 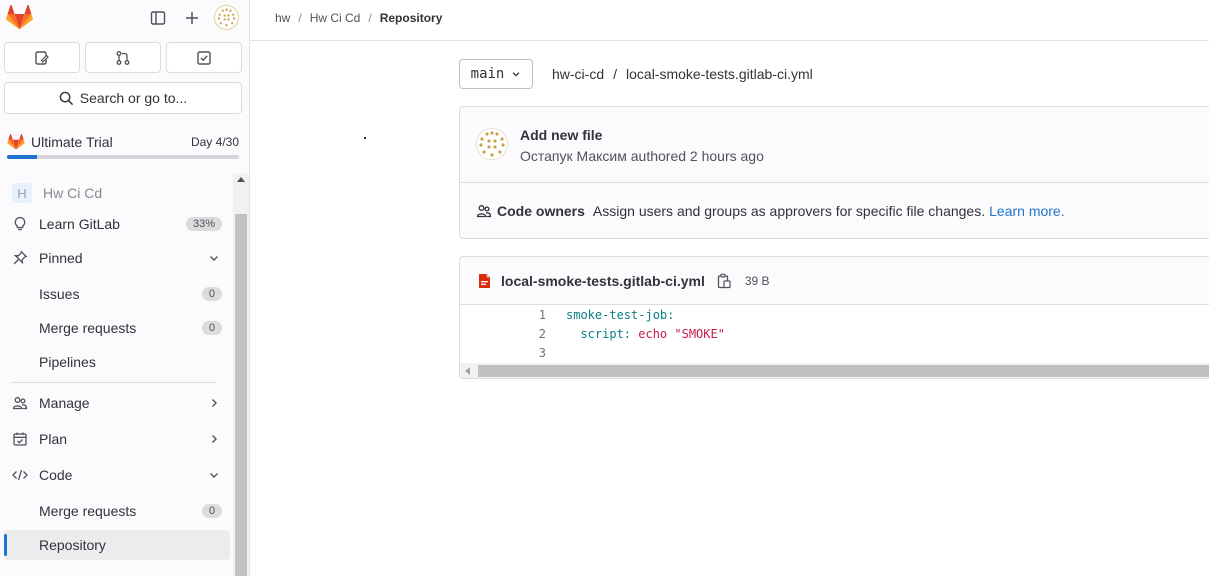 I want to click on sidebar-scrollbar, so click(x=241, y=374).